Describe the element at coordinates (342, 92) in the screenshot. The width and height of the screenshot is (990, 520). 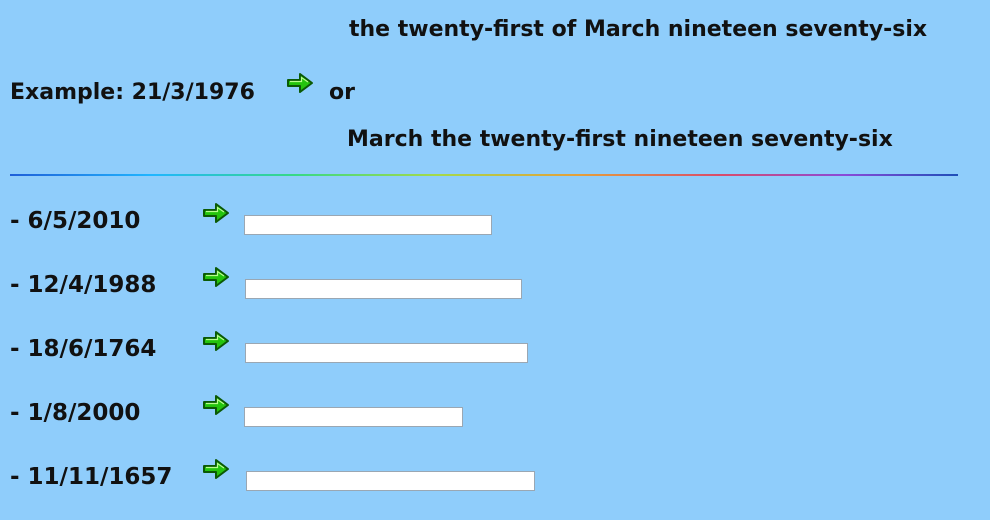
I see `example-or-text: or` at that location.